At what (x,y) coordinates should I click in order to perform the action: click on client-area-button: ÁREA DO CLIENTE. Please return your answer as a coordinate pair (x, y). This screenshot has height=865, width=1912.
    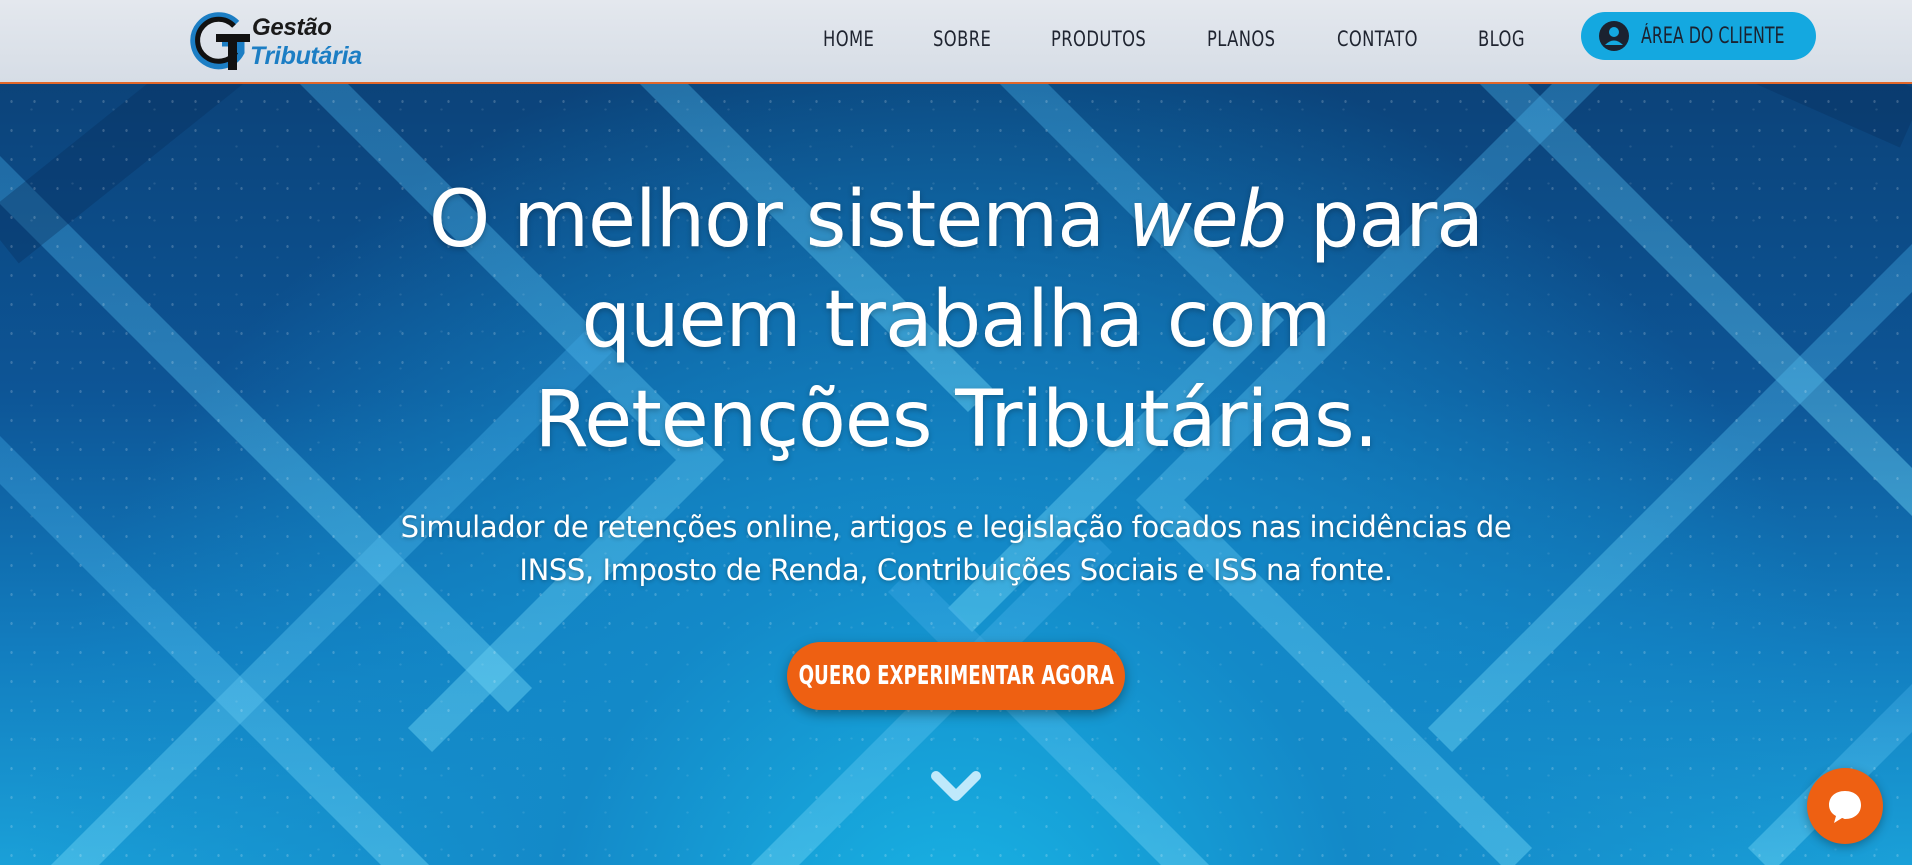
    Looking at the image, I should click on (1698, 36).